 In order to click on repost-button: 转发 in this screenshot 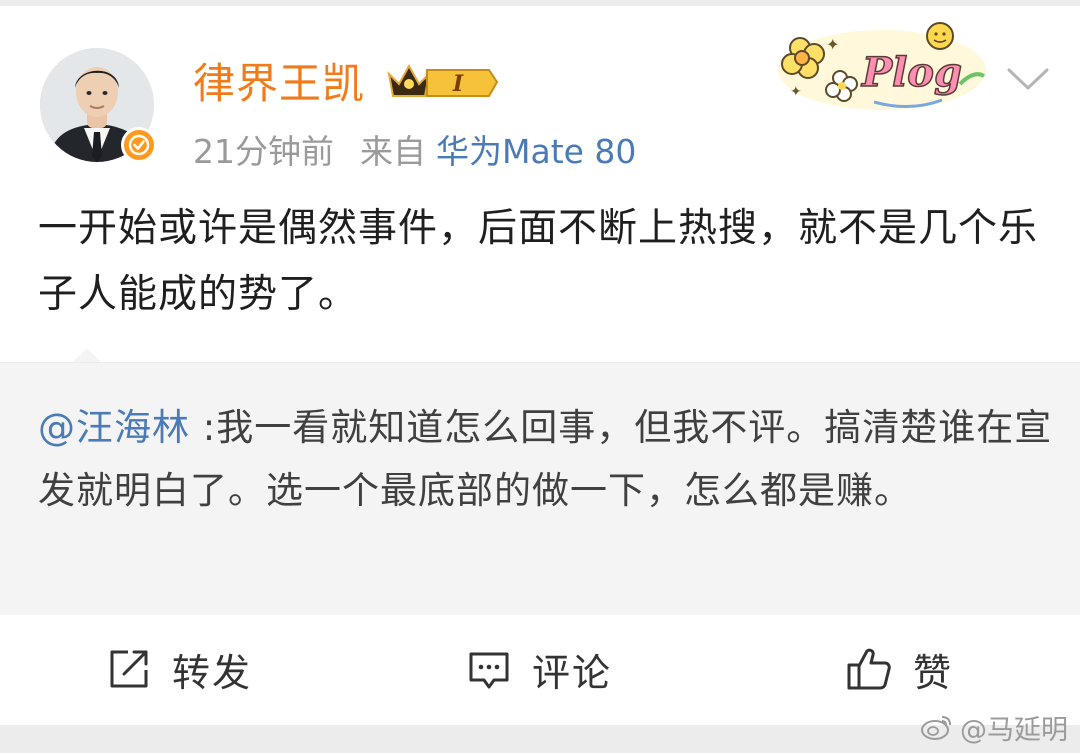, I will do `click(179, 669)`.